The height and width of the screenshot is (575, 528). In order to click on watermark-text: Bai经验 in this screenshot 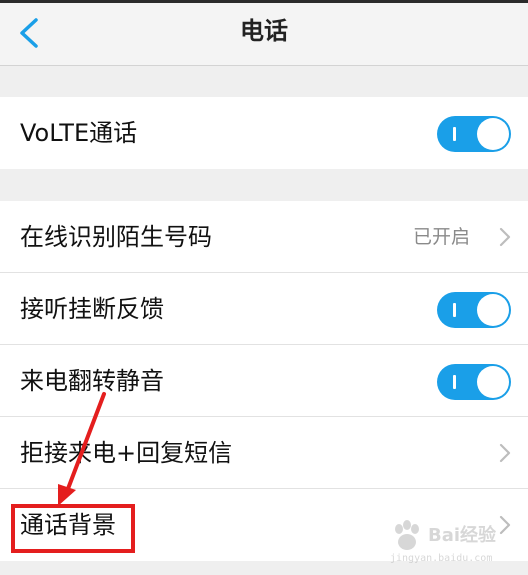, I will do `click(462, 535)`.